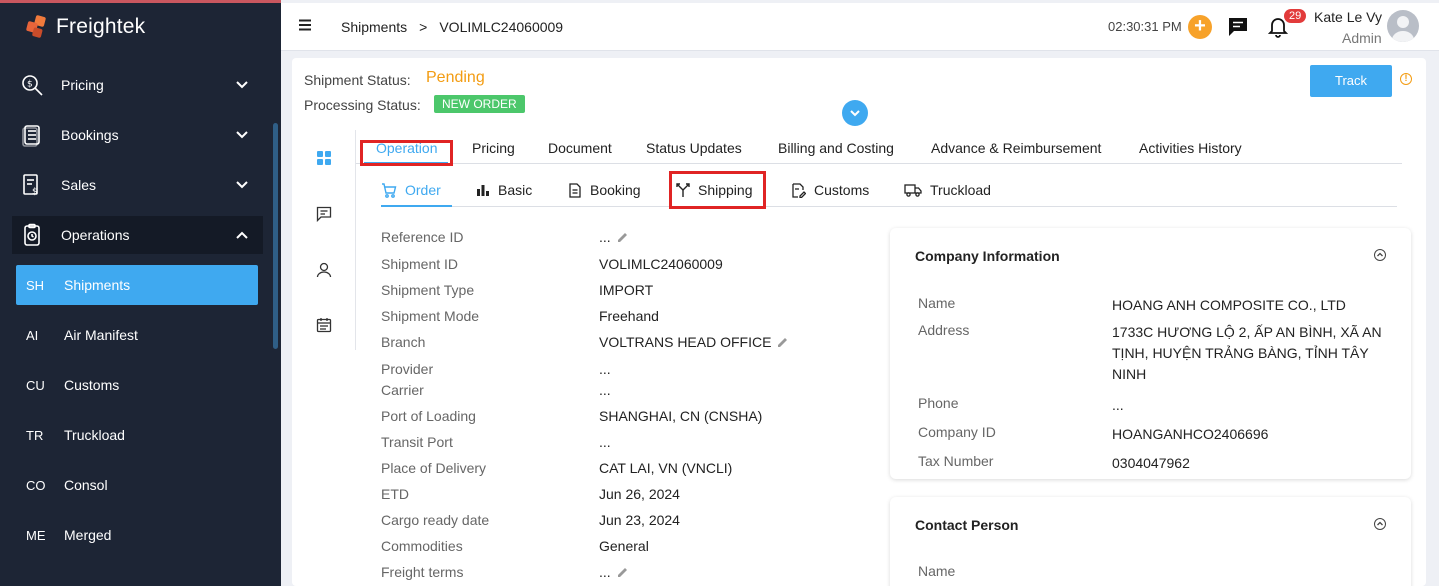  What do you see at coordinates (504, 190) in the screenshot?
I see `subtab-basic: Basic` at bounding box center [504, 190].